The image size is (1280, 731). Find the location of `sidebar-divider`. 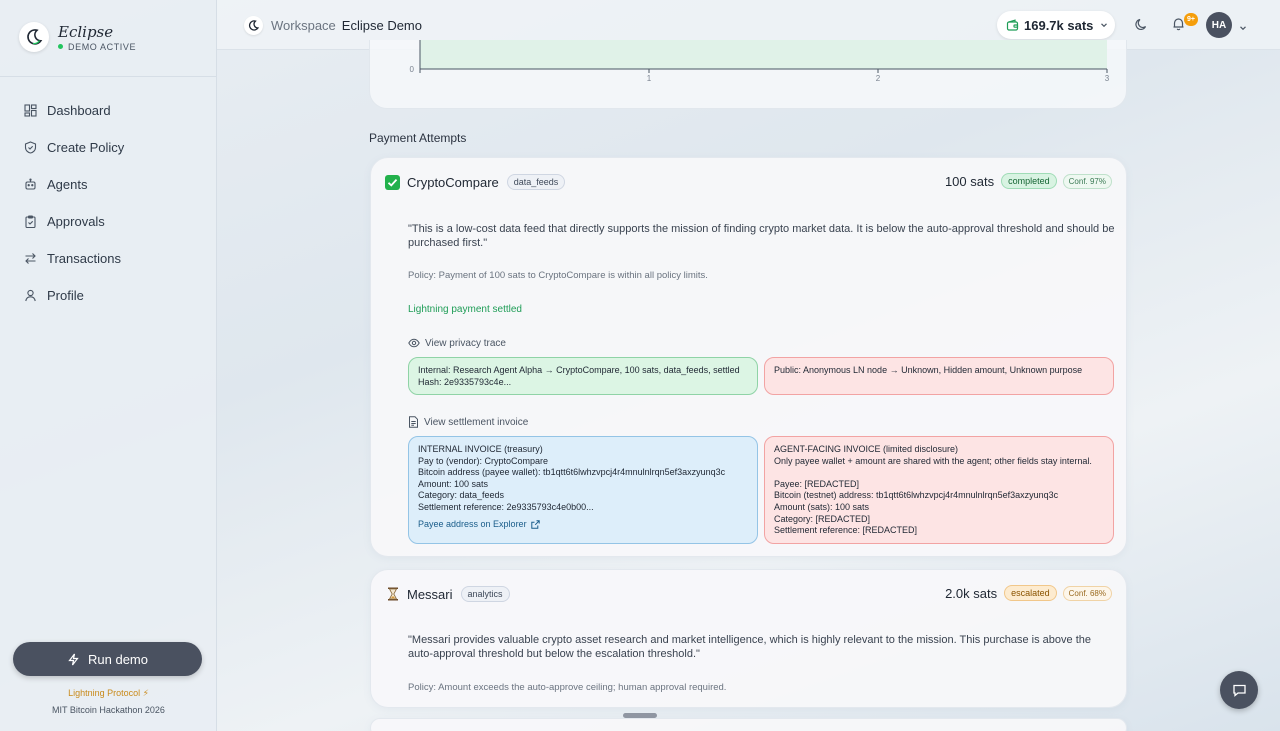

sidebar-divider is located at coordinates (108, 76).